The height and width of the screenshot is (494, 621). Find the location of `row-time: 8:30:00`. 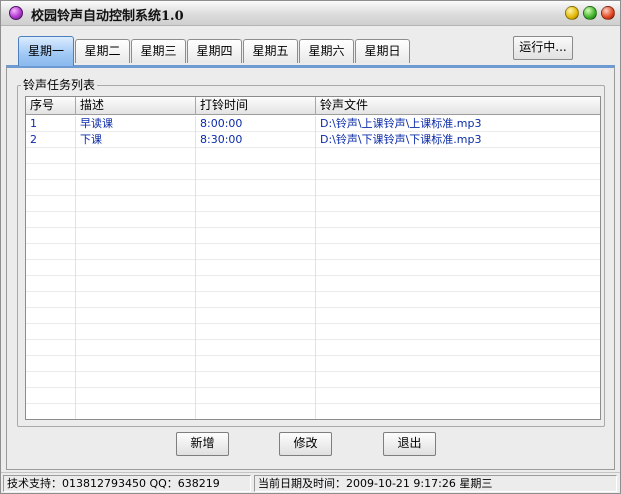

row-time: 8:30:00 is located at coordinates (221, 139).